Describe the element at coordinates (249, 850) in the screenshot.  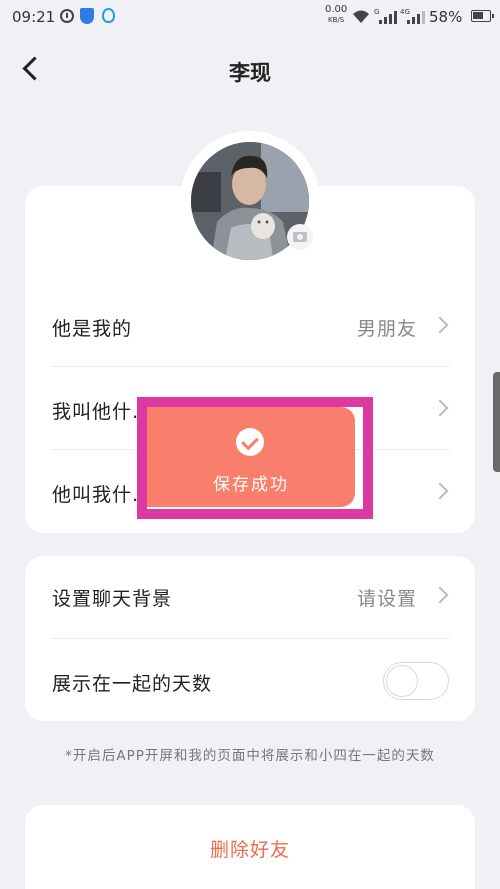
I see `delete-friend-label: 删除好友` at that location.